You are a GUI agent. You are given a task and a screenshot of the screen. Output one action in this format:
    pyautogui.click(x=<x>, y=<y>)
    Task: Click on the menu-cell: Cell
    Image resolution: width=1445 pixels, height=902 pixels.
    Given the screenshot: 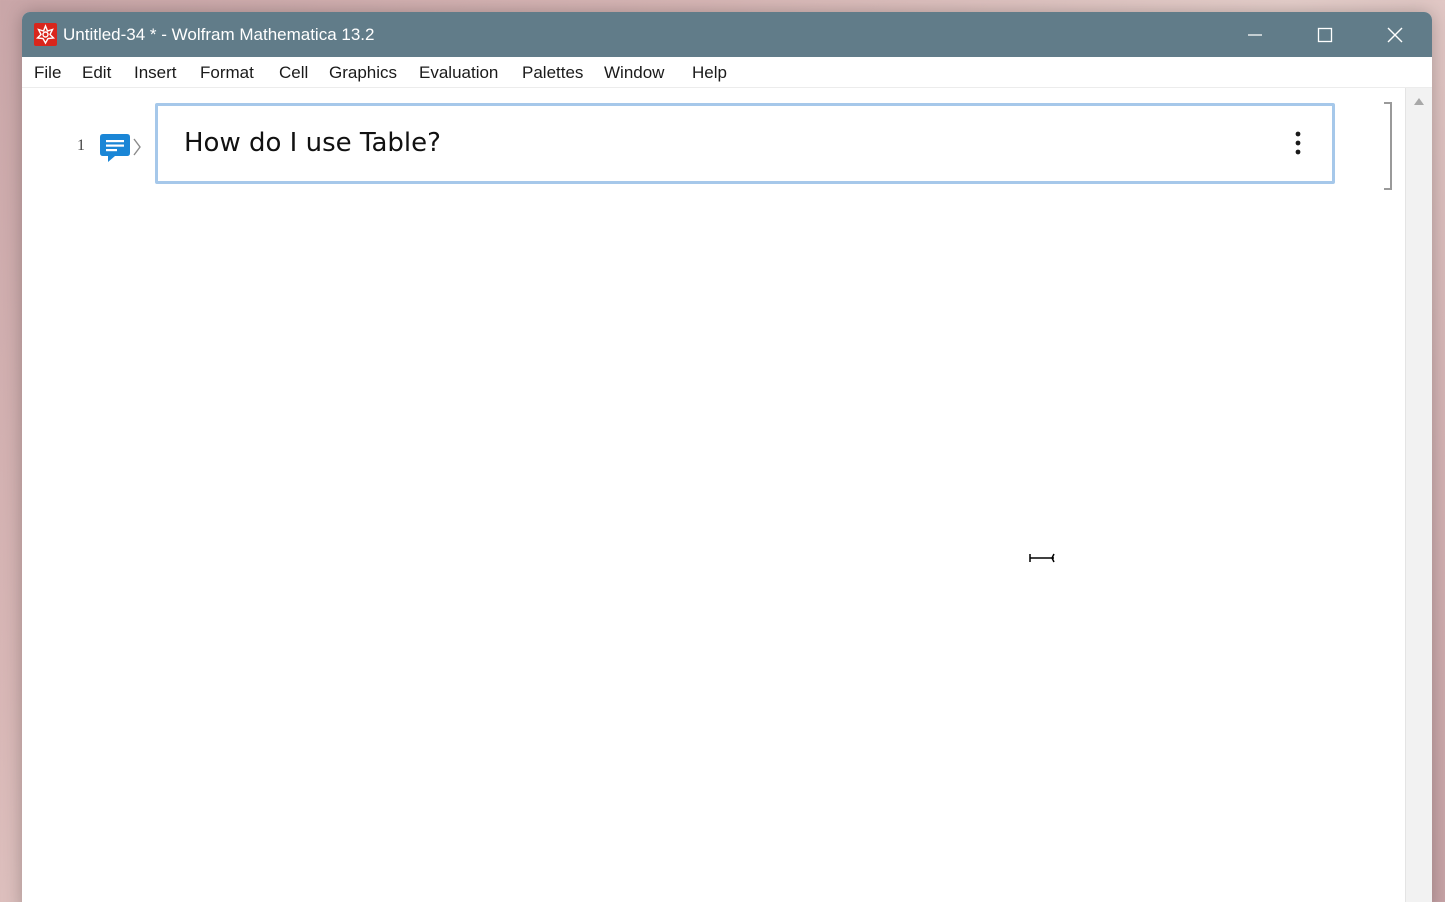 What is the action you would take?
    pyautogui.click(x=293, y=73)
    